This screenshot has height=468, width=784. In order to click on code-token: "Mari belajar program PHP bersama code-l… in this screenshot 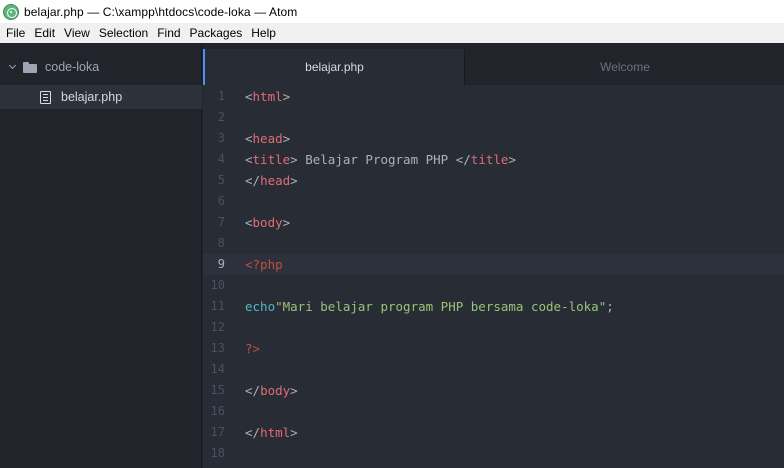, I will do `click(441, 306)`.